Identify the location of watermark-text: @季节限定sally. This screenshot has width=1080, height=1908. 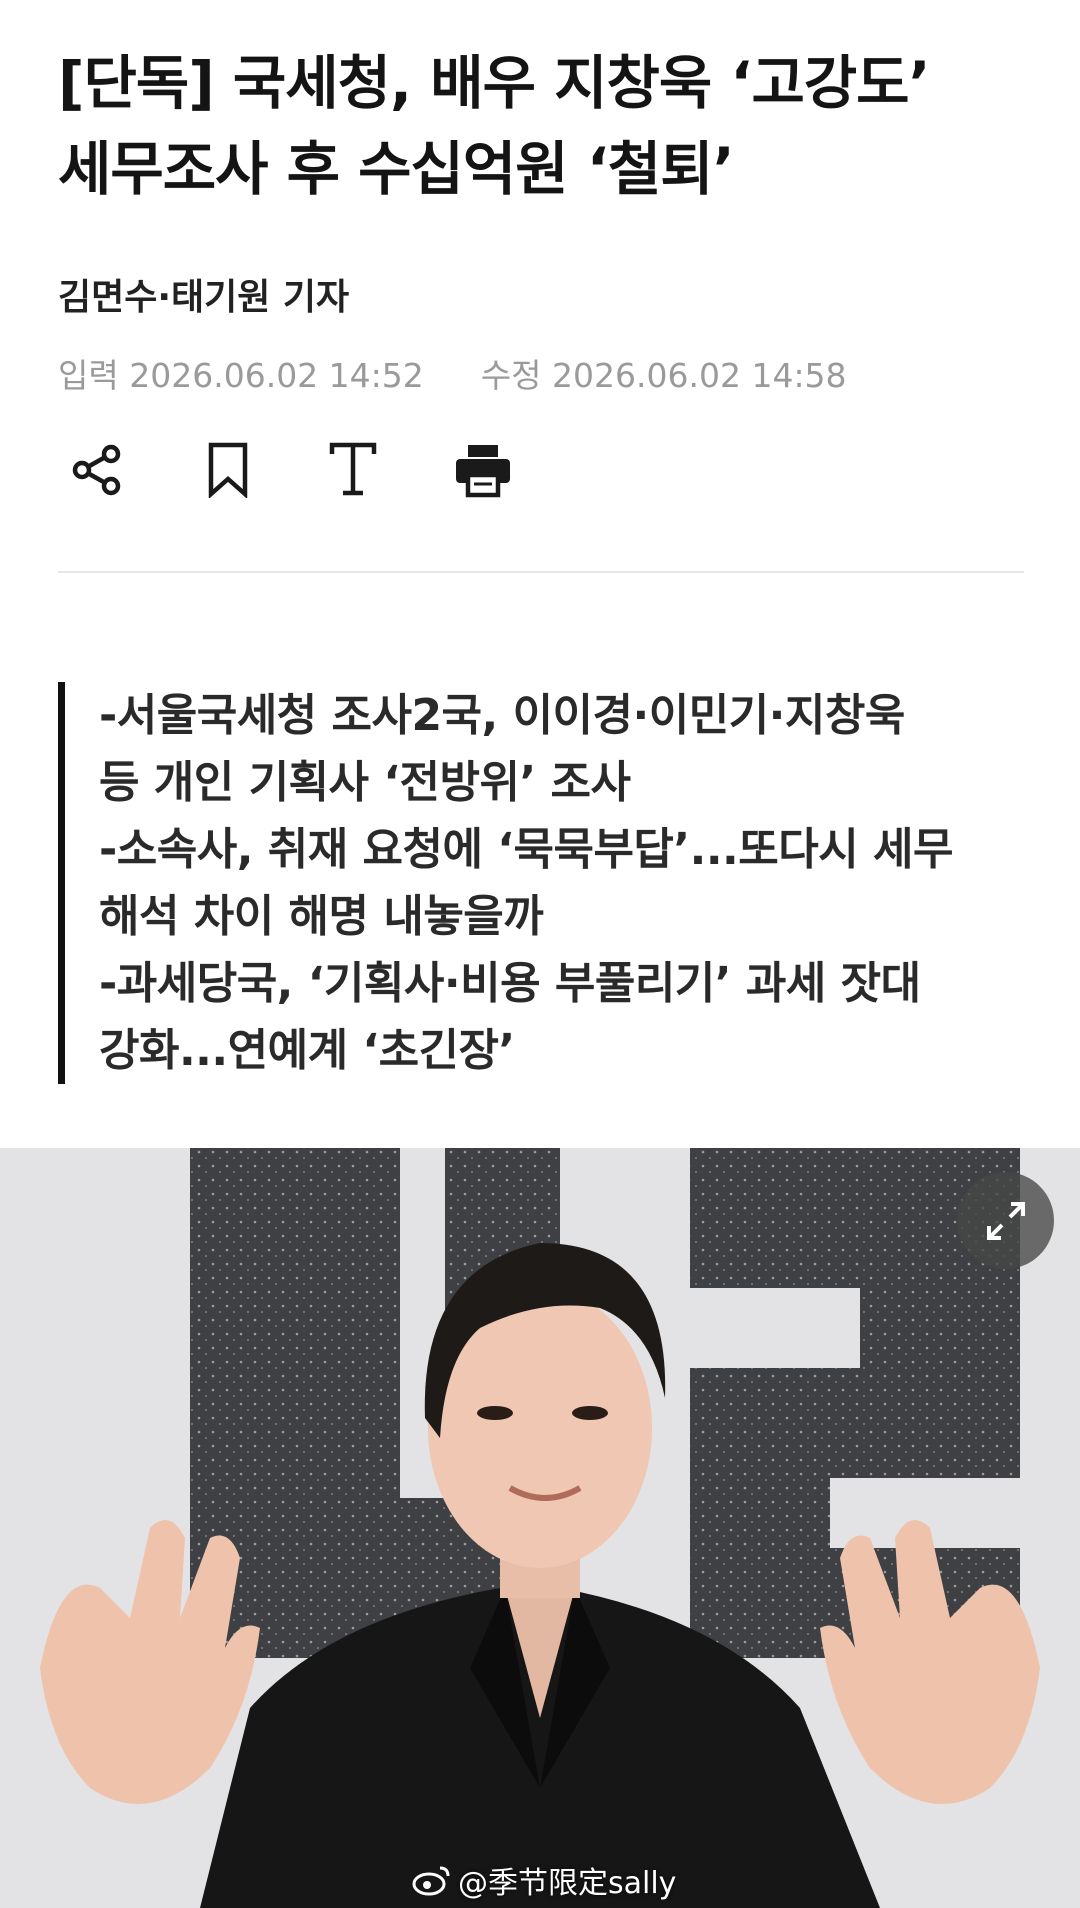
(567, 1883).